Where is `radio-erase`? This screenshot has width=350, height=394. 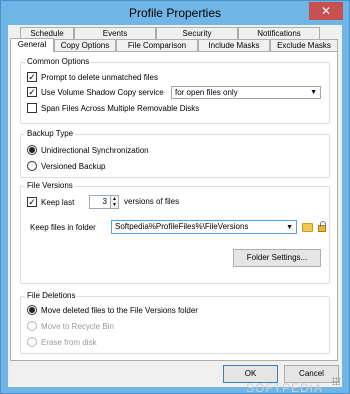 radio-erase is located at coordinates (32, 342).